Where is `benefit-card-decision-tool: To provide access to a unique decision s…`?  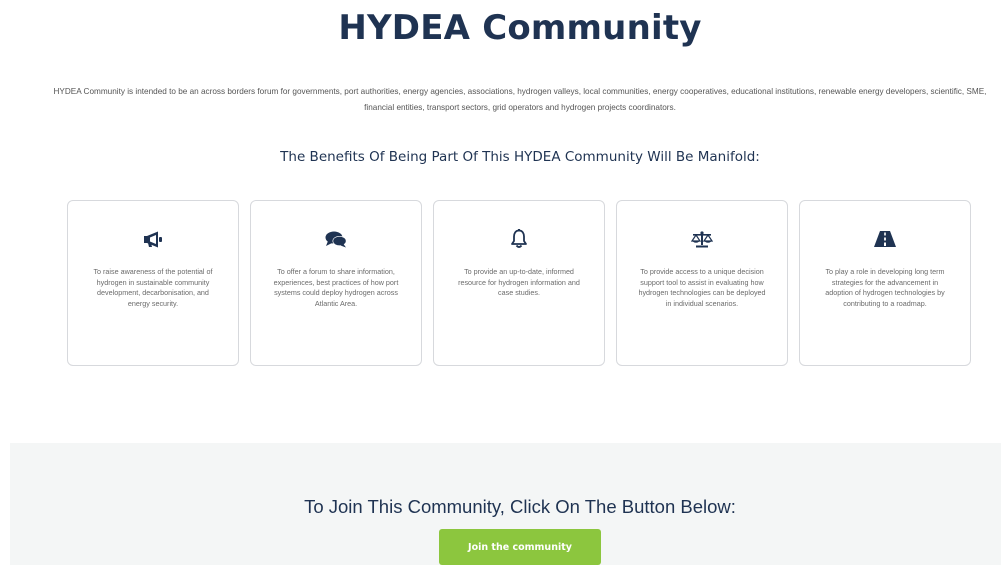
benefit-card-decision-tool: To provide access to a unique decision s… is located at coordinates (702, 283).